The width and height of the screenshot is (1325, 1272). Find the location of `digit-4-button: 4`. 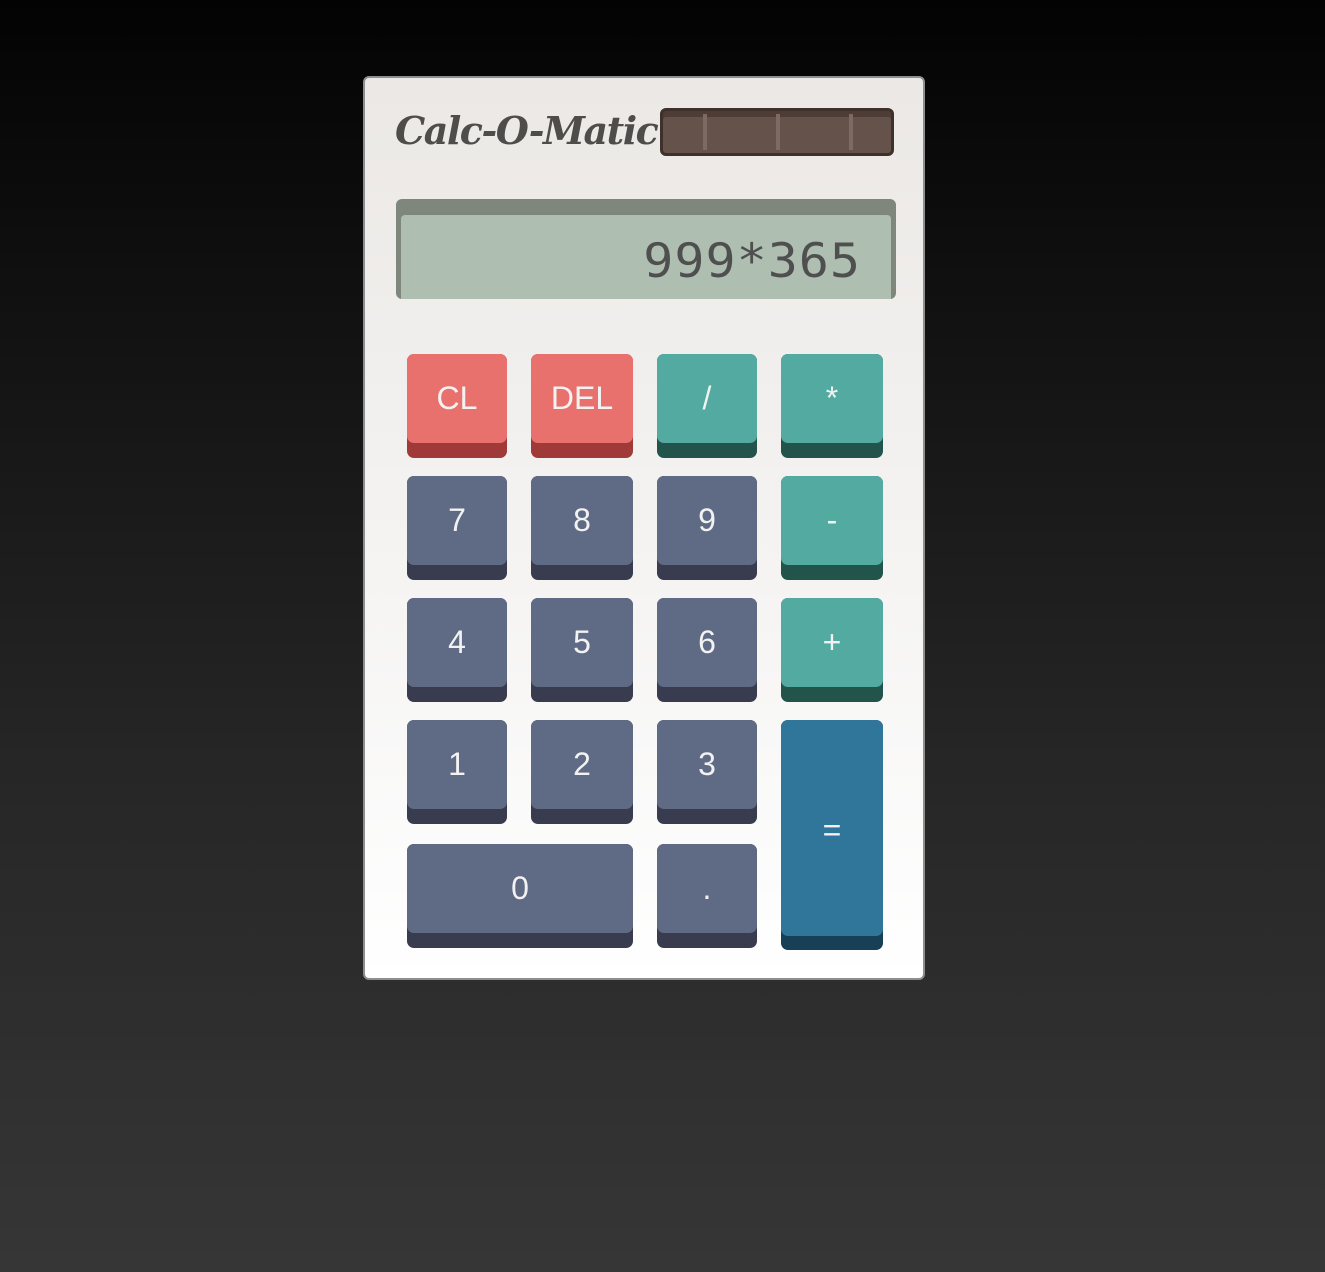

digit-4-button: 4 is located at coordinates (457, 650).